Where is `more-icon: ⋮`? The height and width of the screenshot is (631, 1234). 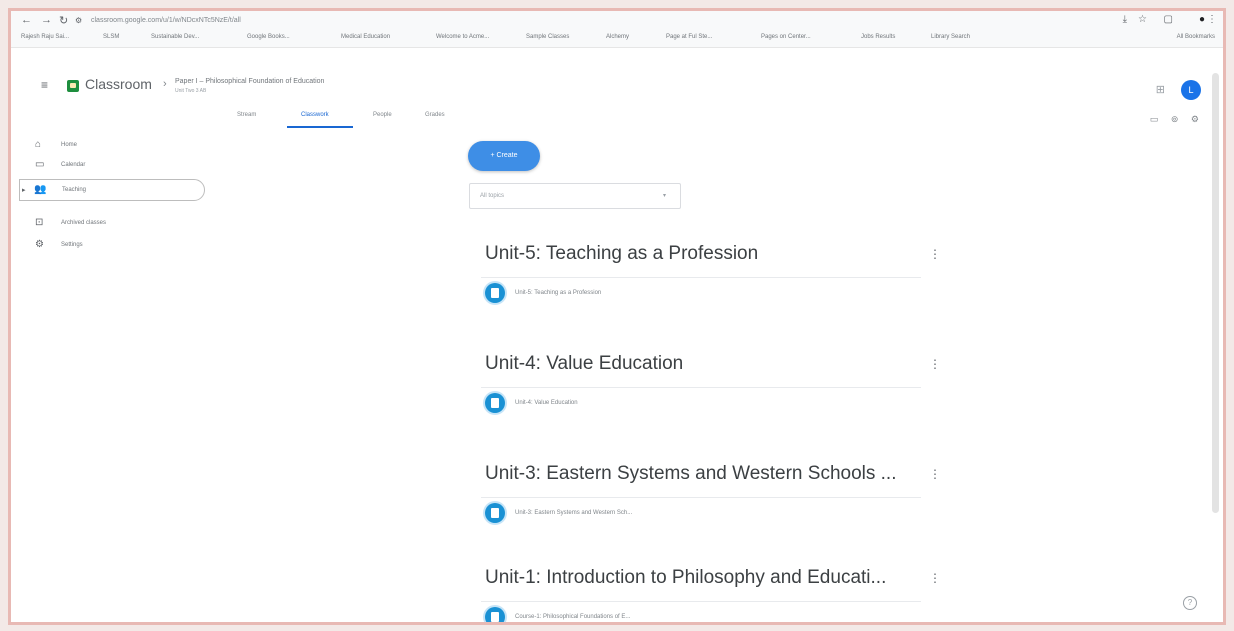
more-icon: ⋮ is located at coordinates (1212, 19).